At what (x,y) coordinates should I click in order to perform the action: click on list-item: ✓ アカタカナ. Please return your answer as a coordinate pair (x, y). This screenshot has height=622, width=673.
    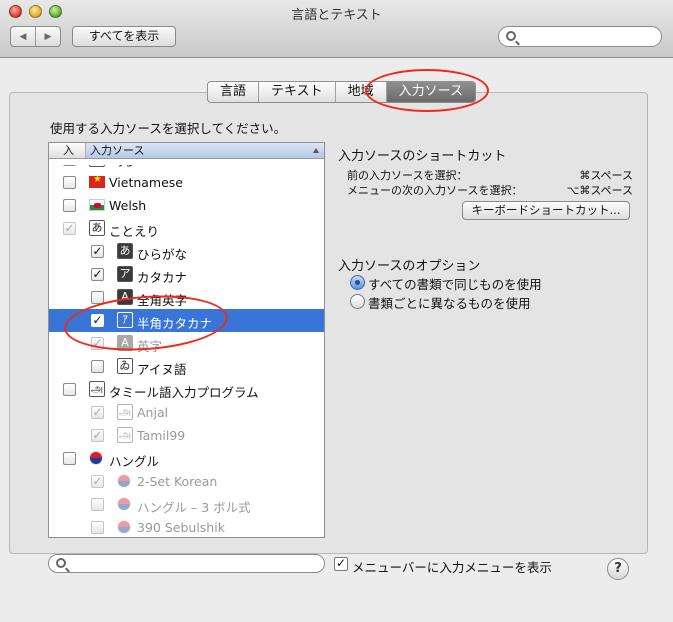
    Looking at the image, I should click on (186, 274).